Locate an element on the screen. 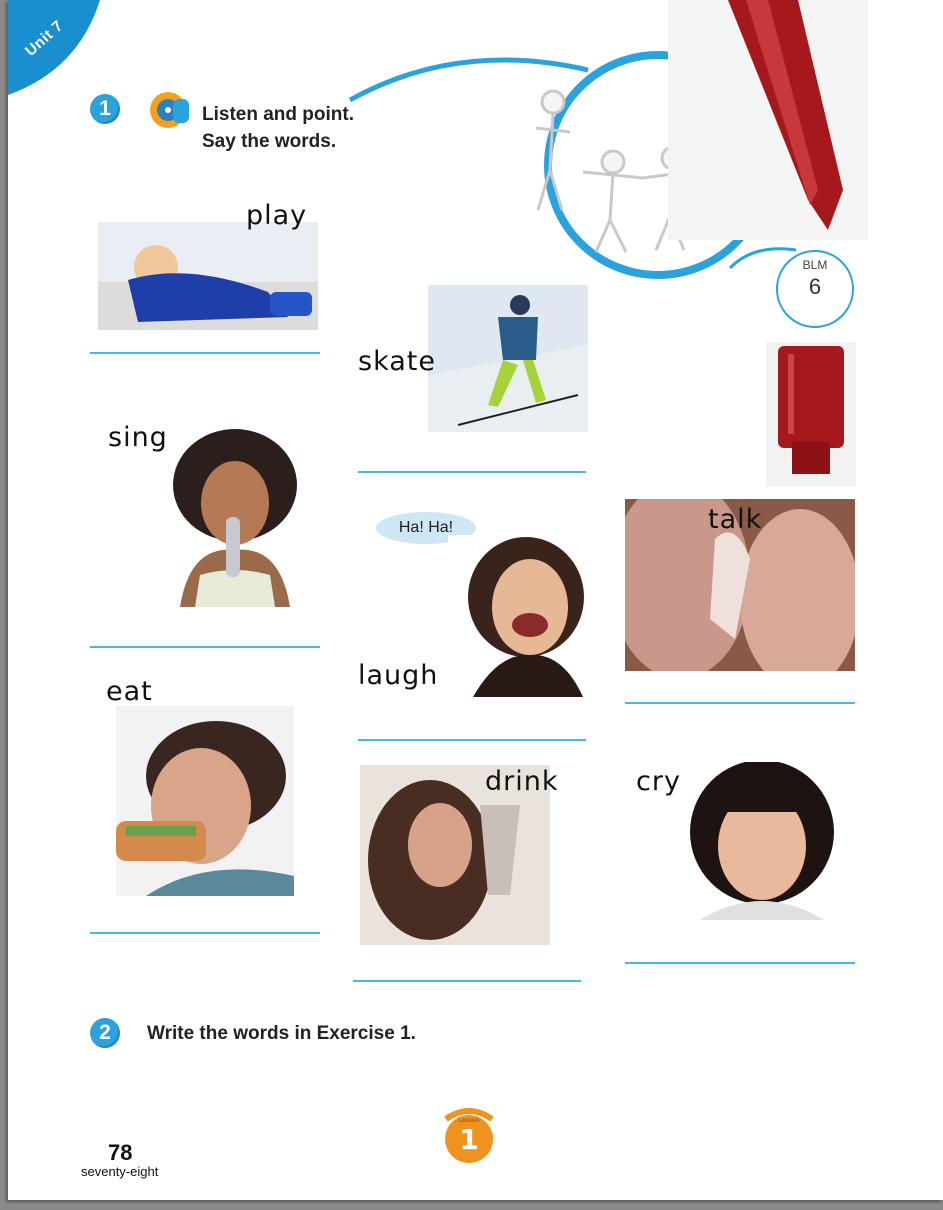  marker-cap-image is located at coordinates (811, 414).